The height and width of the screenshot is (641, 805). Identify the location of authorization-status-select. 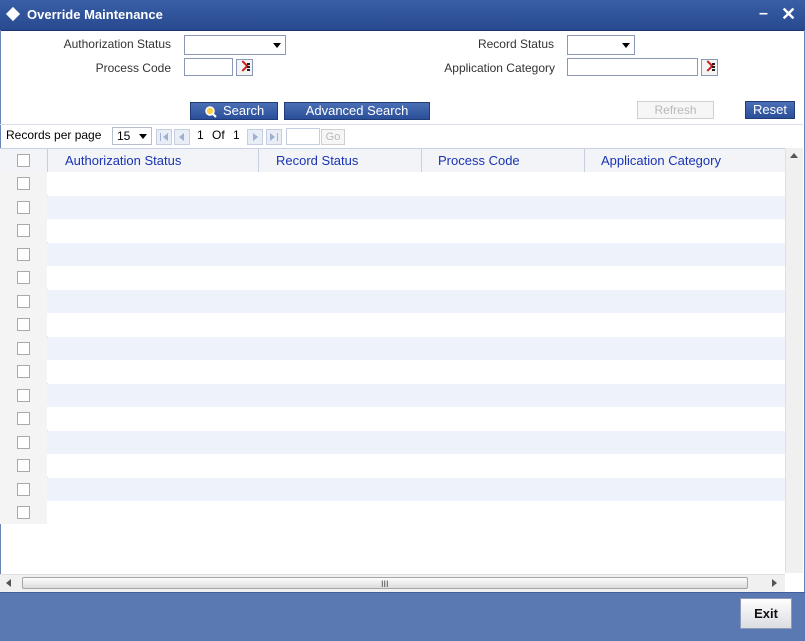
(235, 45).